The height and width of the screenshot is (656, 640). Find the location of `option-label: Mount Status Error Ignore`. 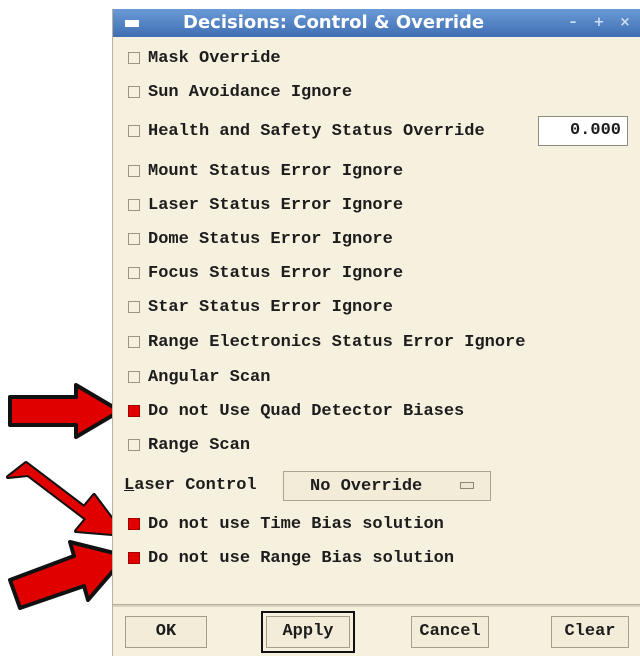

option-label: Mount Status Error Ignore is located at coordinates (276, 171).